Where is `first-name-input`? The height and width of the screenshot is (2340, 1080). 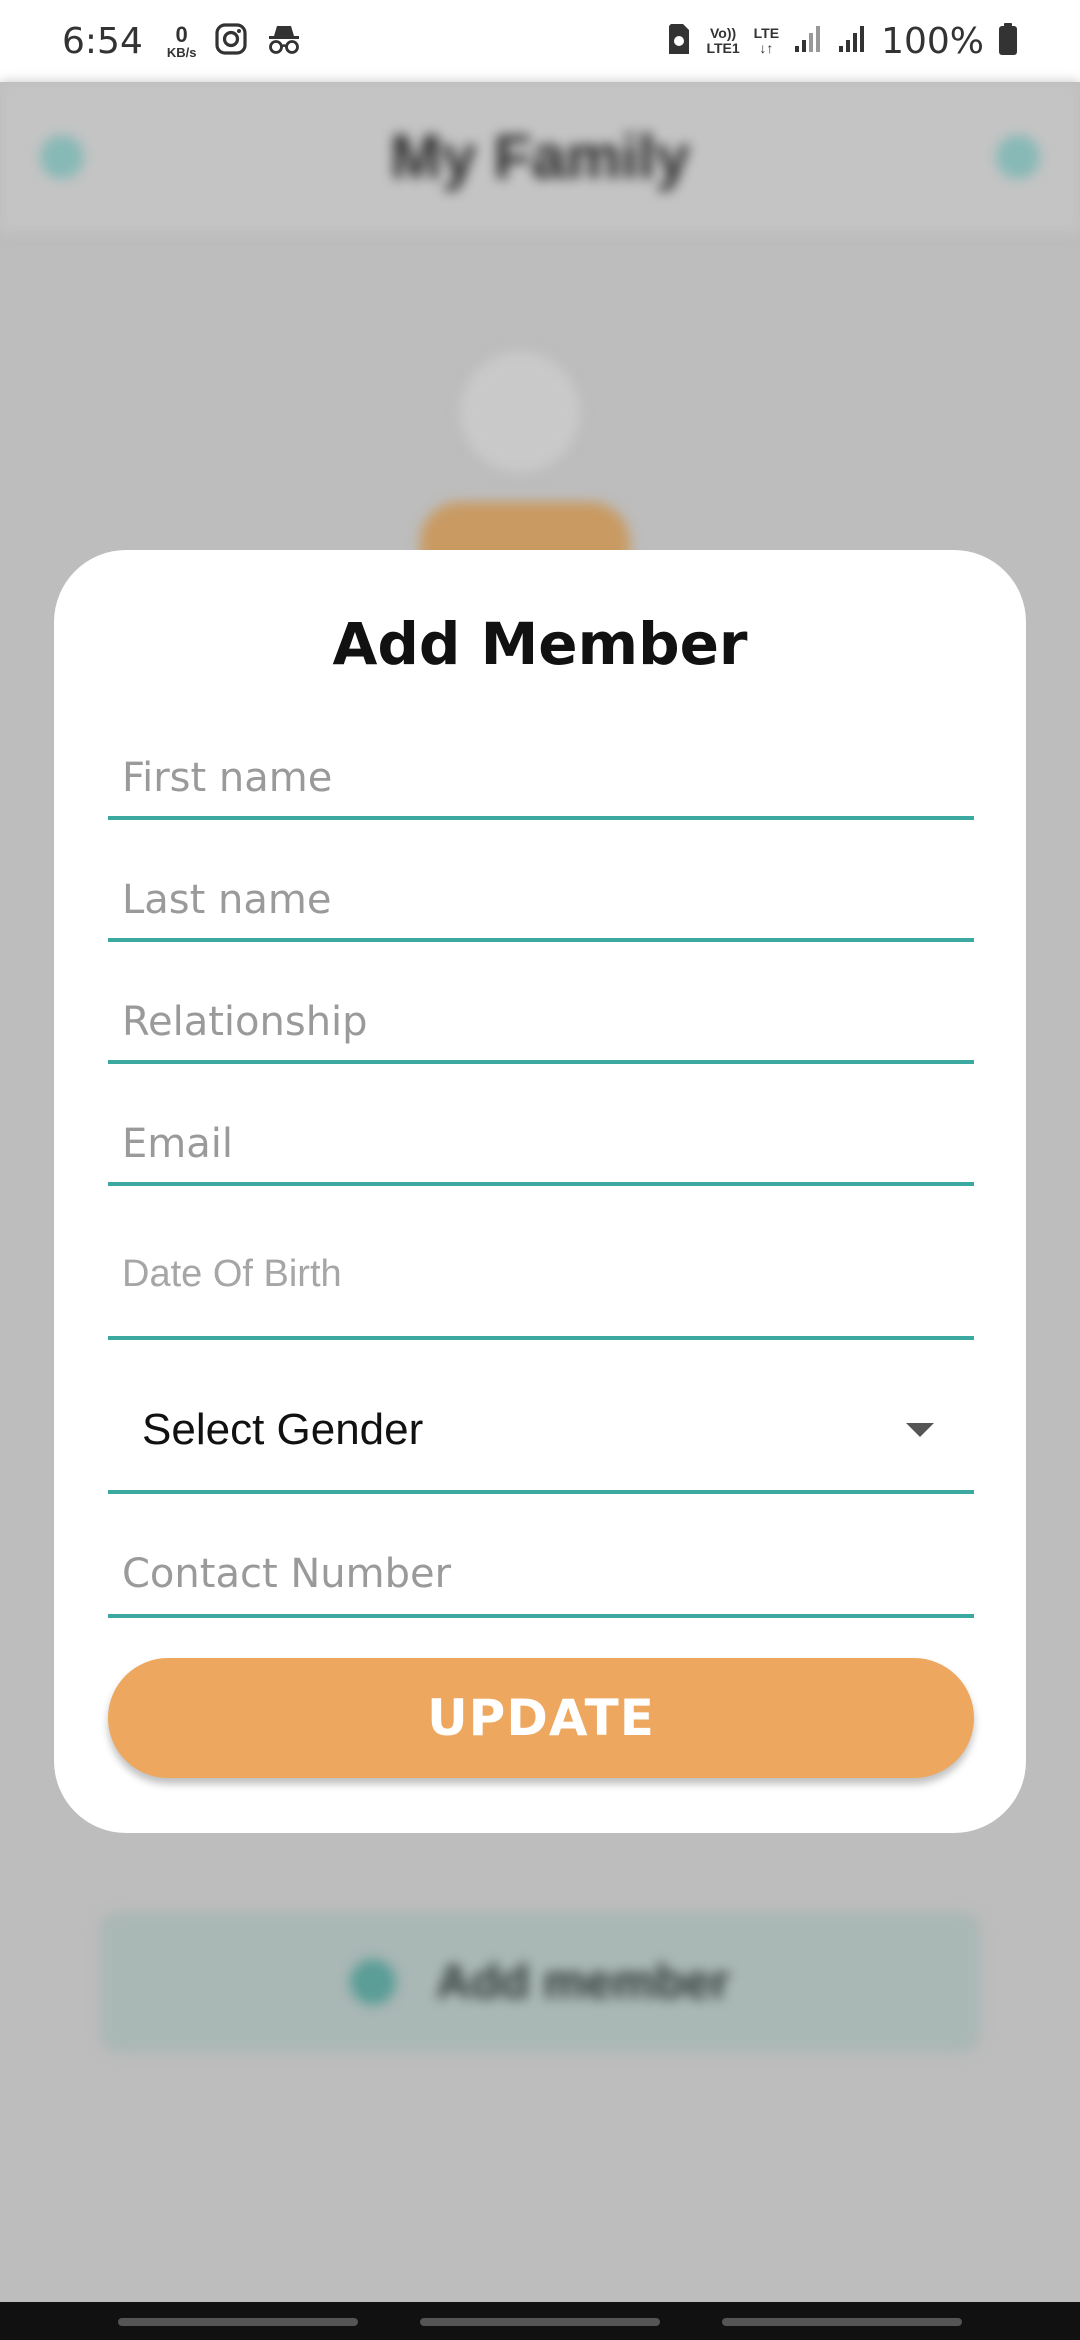 first-name-input is located at coordinates (541, 778).